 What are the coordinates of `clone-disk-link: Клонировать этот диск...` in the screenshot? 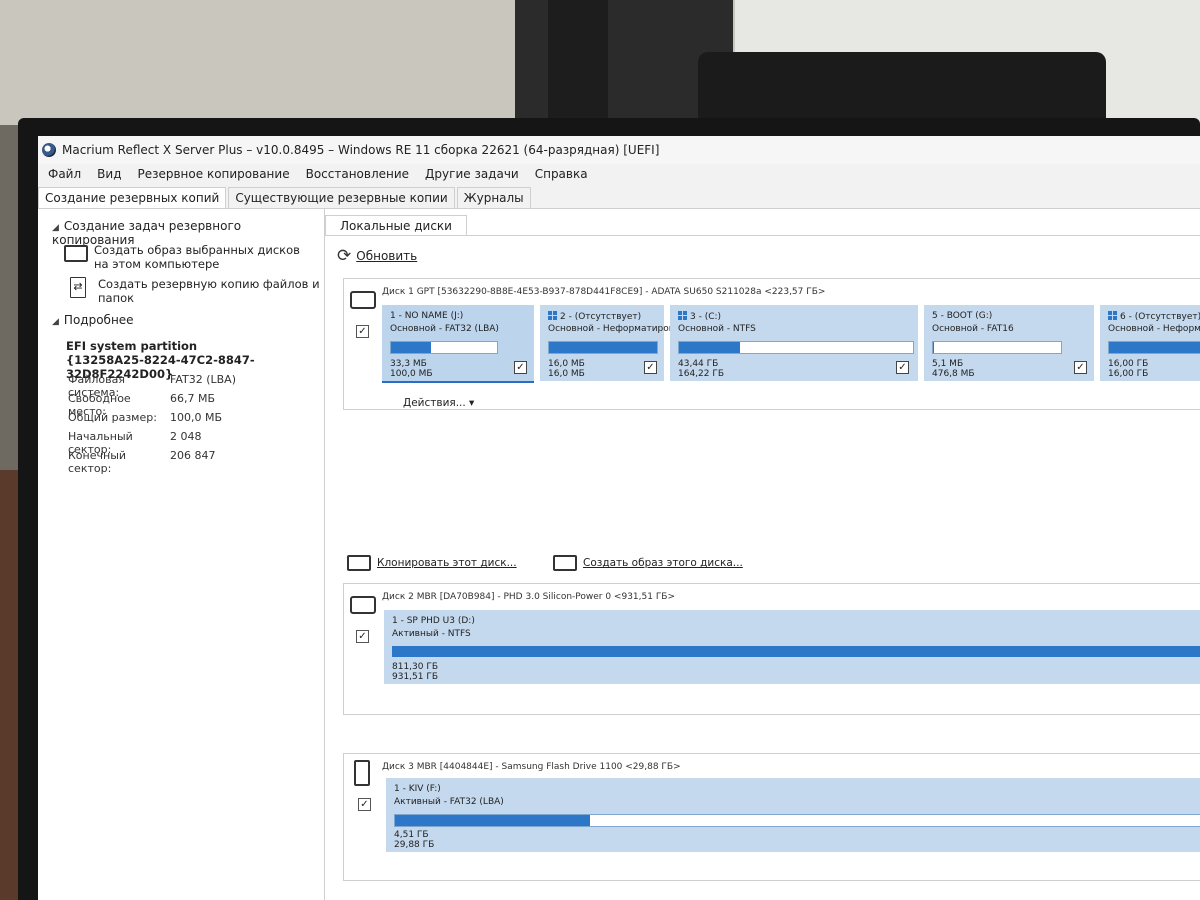 It's located at (432, 563).